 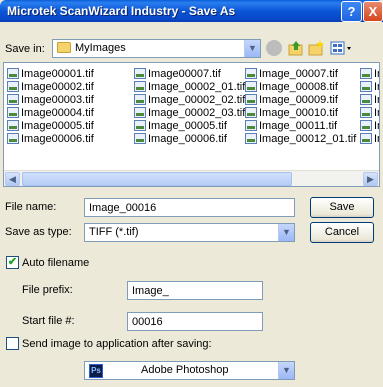 What do you see at coordinates (114, 232) in the screenshot?
I see `save-as-type-value: TIFF (*.tif)` at bounding box center [114, 232].